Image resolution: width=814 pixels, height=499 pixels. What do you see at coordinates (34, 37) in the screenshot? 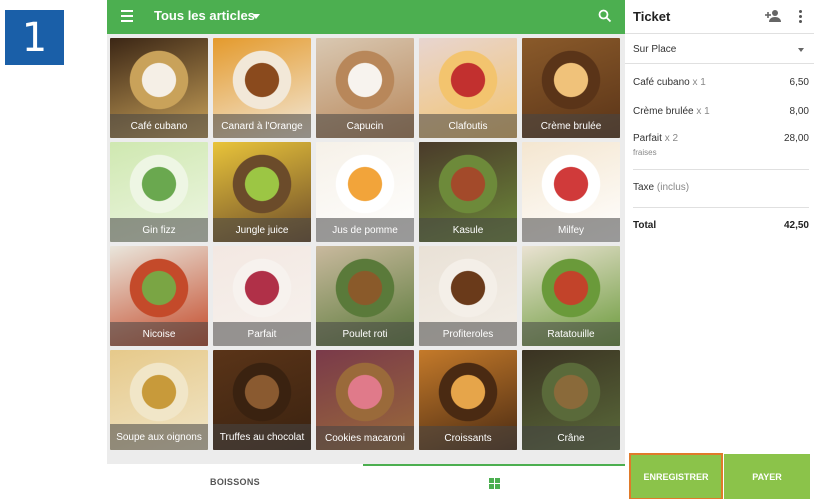
I see `step-number-badge: 1` at bounding box center [34, 37].